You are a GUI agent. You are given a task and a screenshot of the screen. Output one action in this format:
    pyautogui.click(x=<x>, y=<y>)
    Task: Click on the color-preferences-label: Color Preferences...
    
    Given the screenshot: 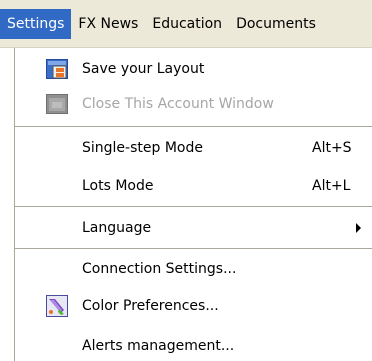 What is the action you would take?
    pyautogui.click(x=150, y=306)
    